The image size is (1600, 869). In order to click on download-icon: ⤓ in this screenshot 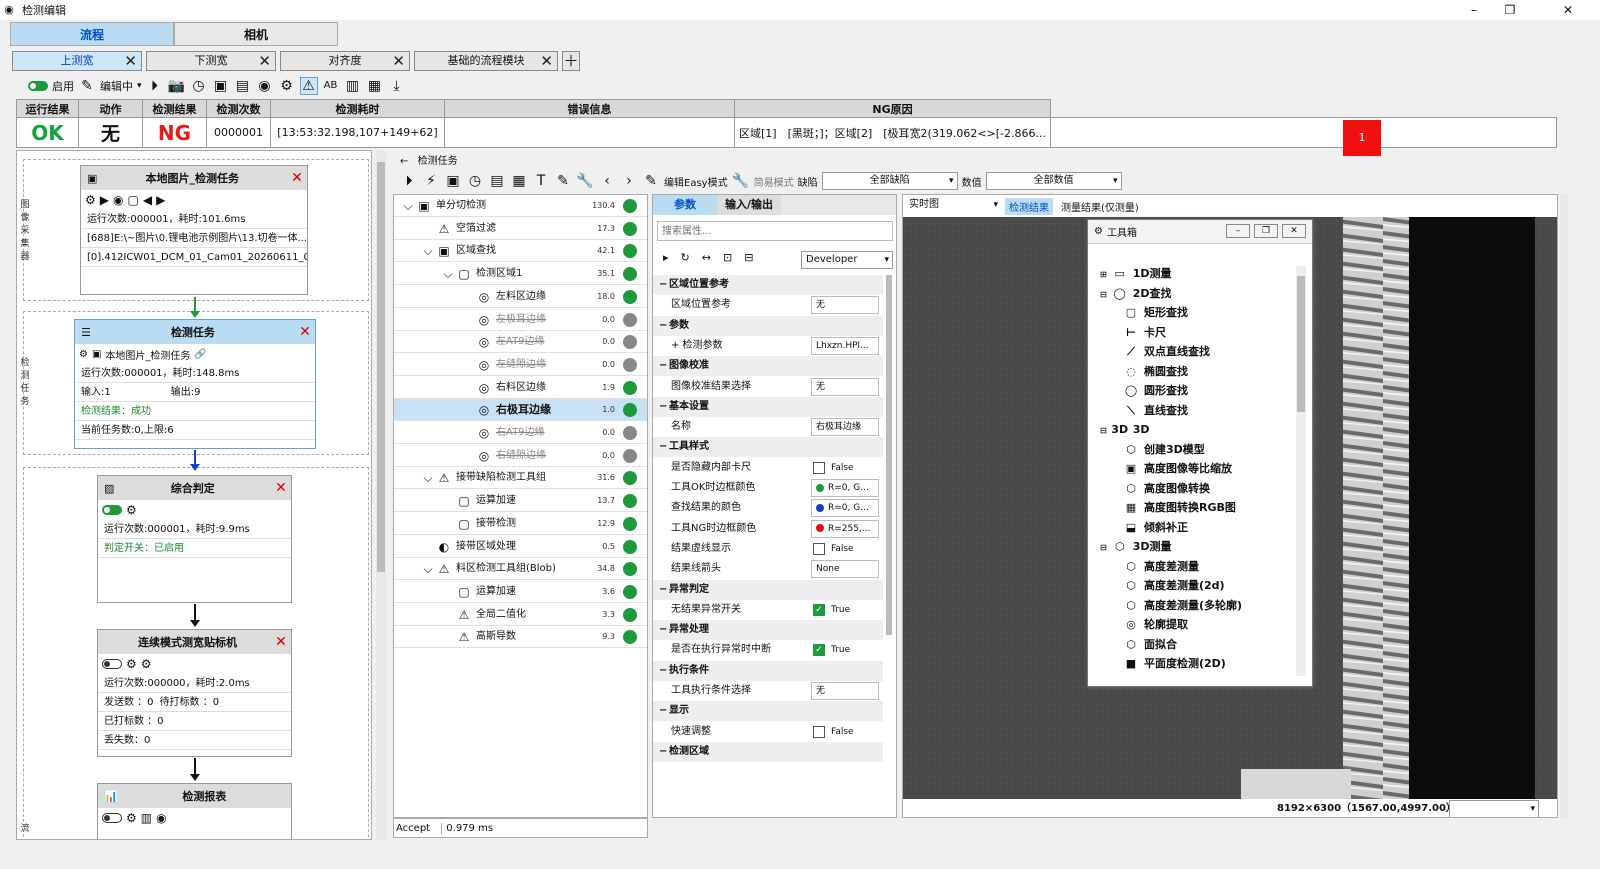, I will do `click(397, 86)`.